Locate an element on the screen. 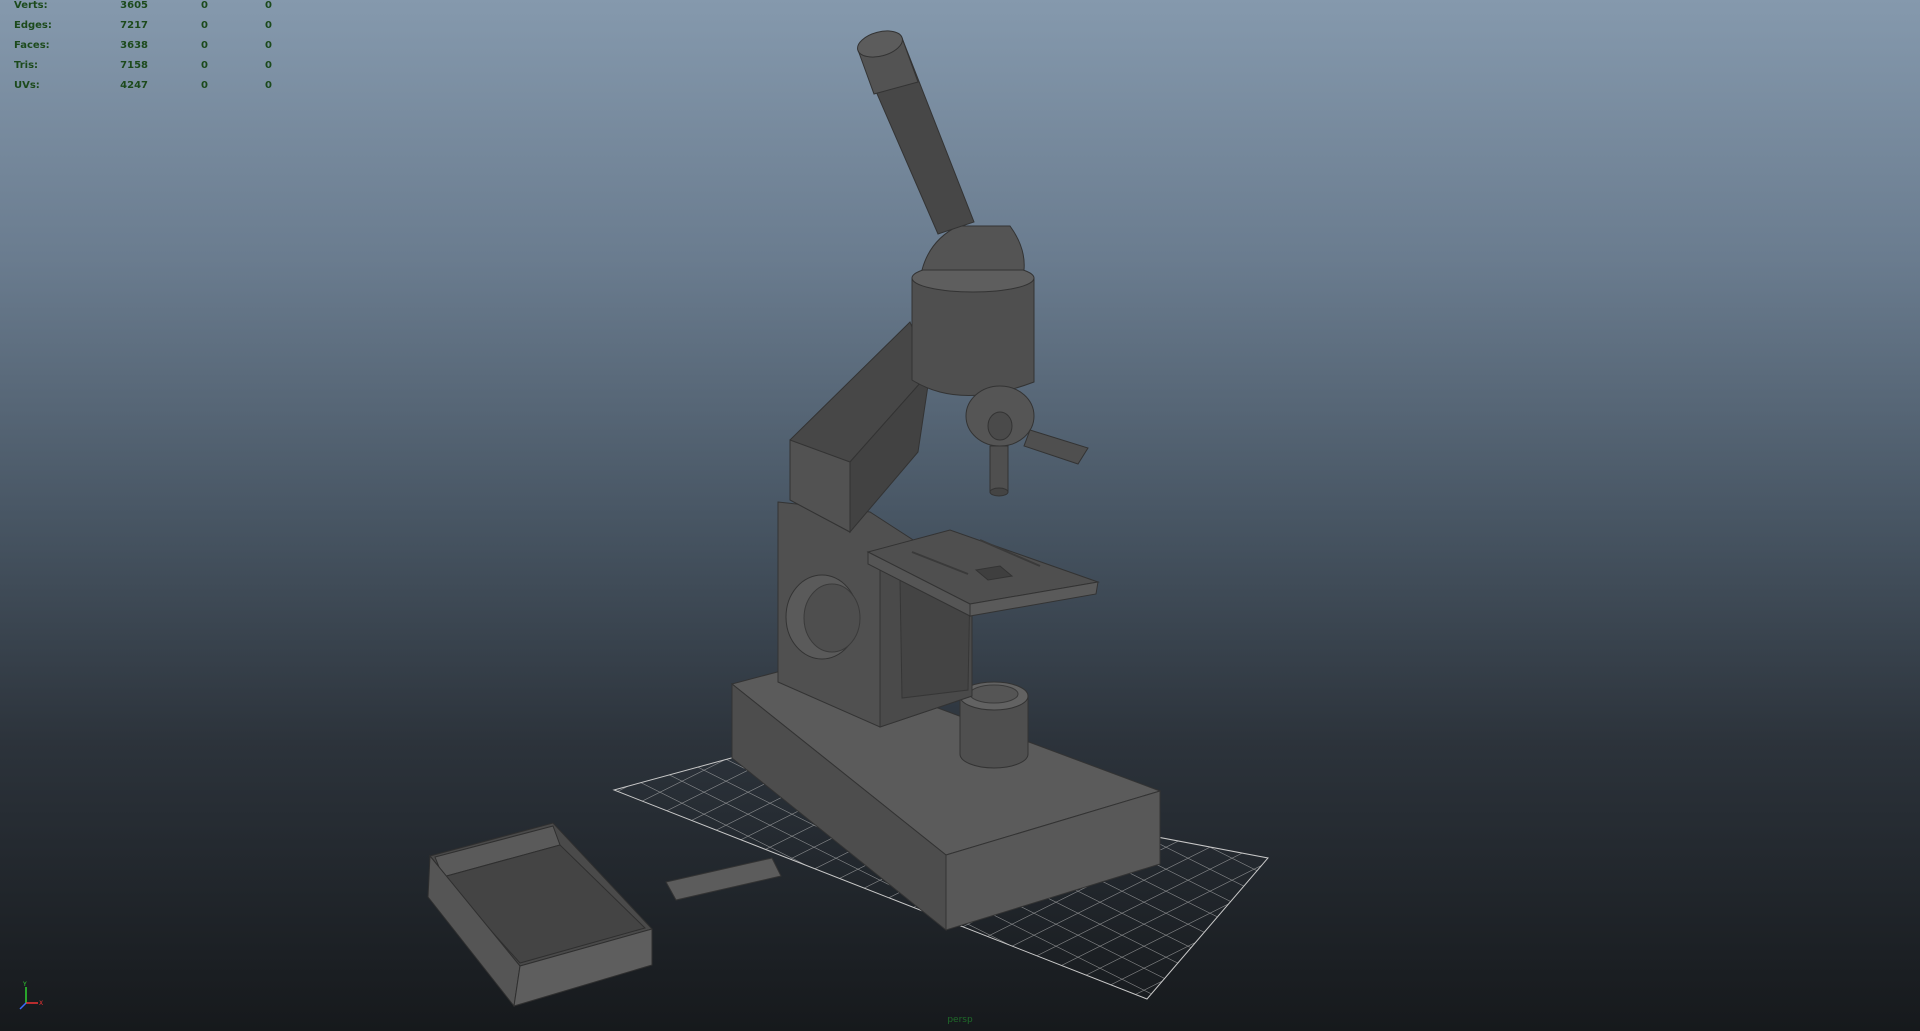 Image resolution: width=1920 pixels, height=1031 pixels. nosepiece is located at coordinates (1027, 441).